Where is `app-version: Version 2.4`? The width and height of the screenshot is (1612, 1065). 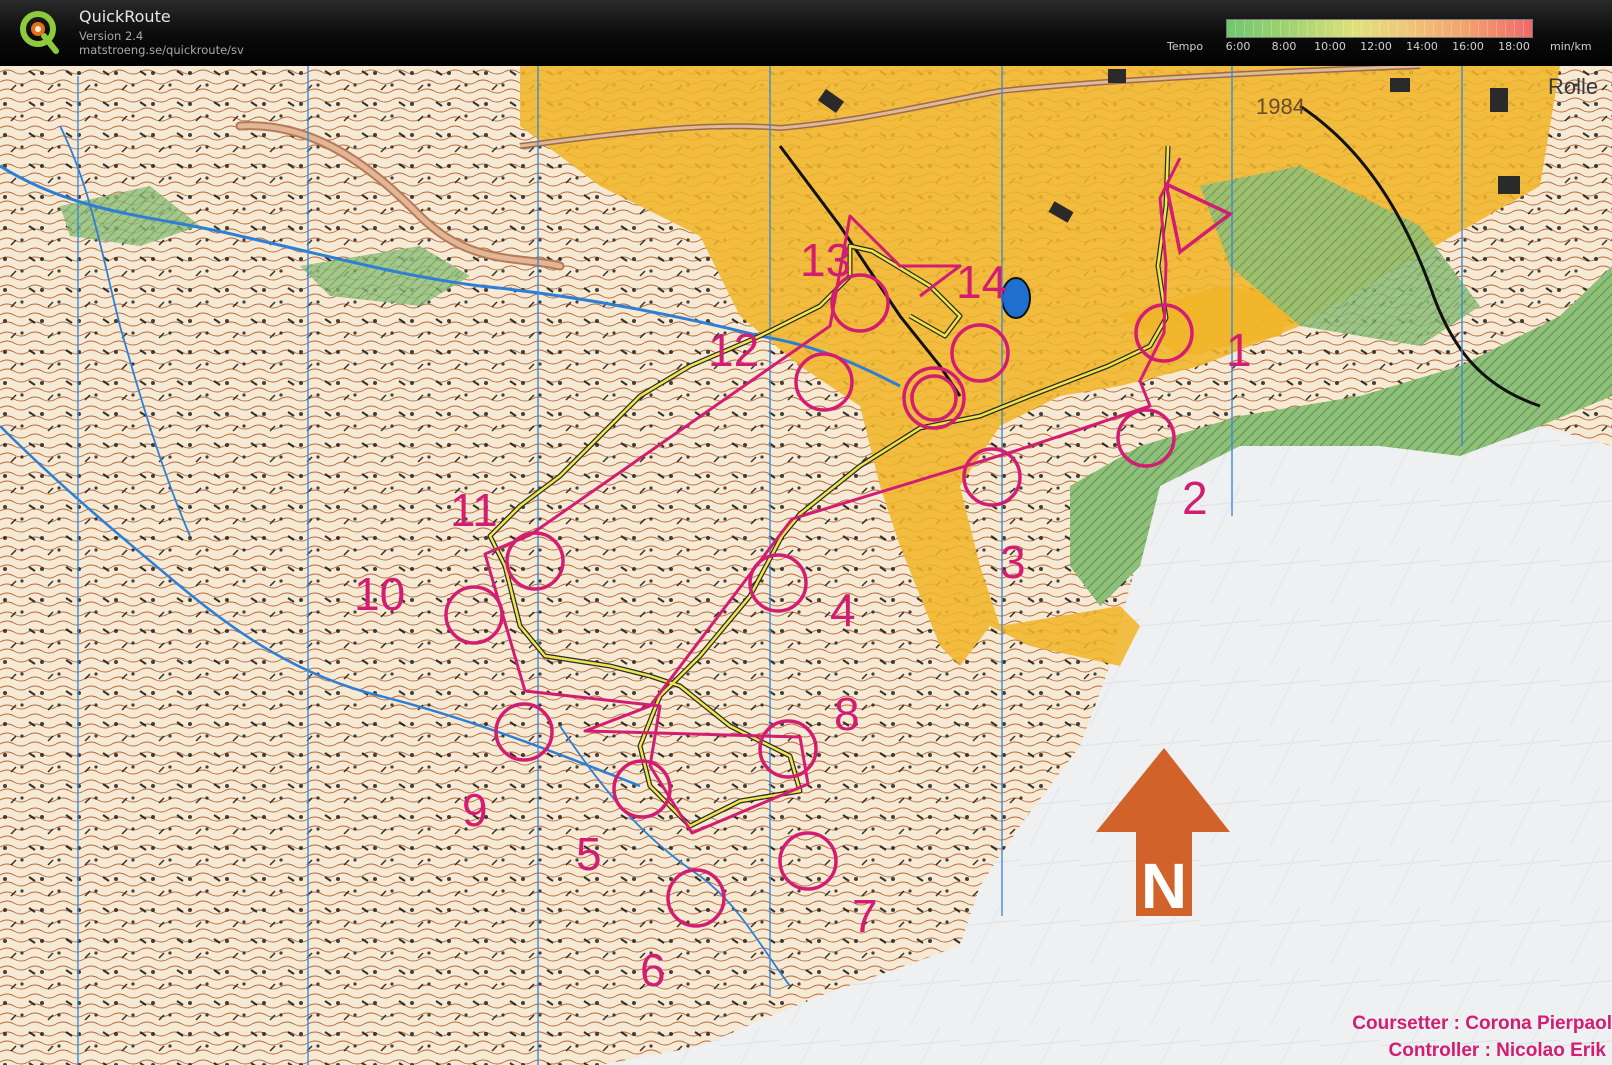
app-version: Version 2.4 is located at coordinates (111, 36).